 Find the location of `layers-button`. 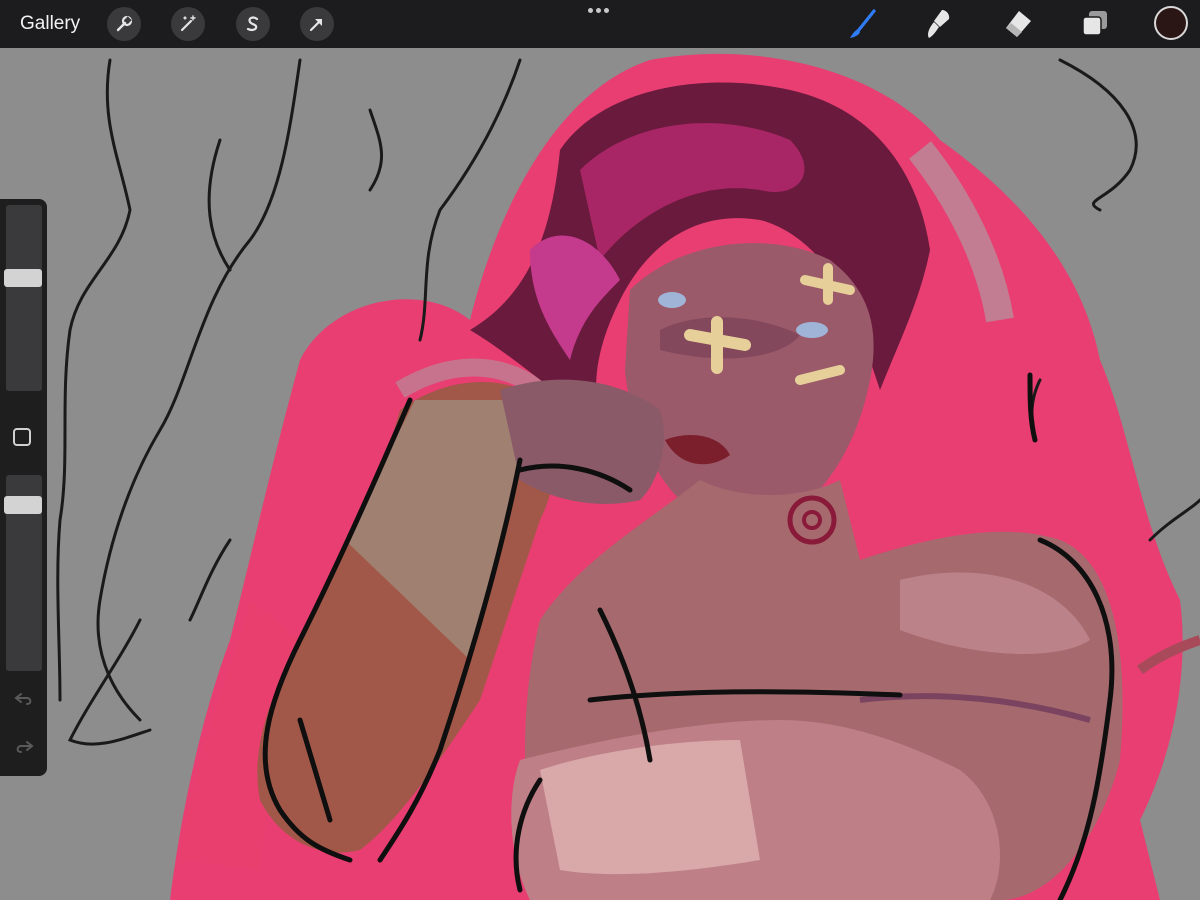

layers-button is located at coordinates (1095, 24).